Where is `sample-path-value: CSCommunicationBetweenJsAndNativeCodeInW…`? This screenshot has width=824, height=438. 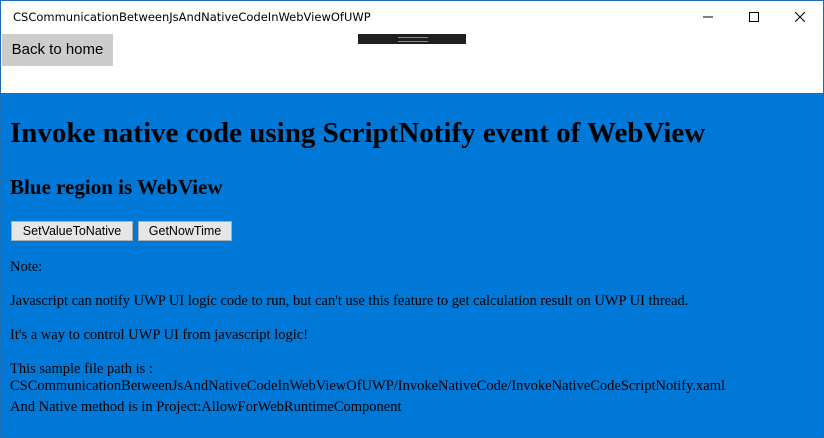
sample-path-value: CSCommunicationBetweenJsAndNativeCodeInW… is located at coordinates (368, 386).